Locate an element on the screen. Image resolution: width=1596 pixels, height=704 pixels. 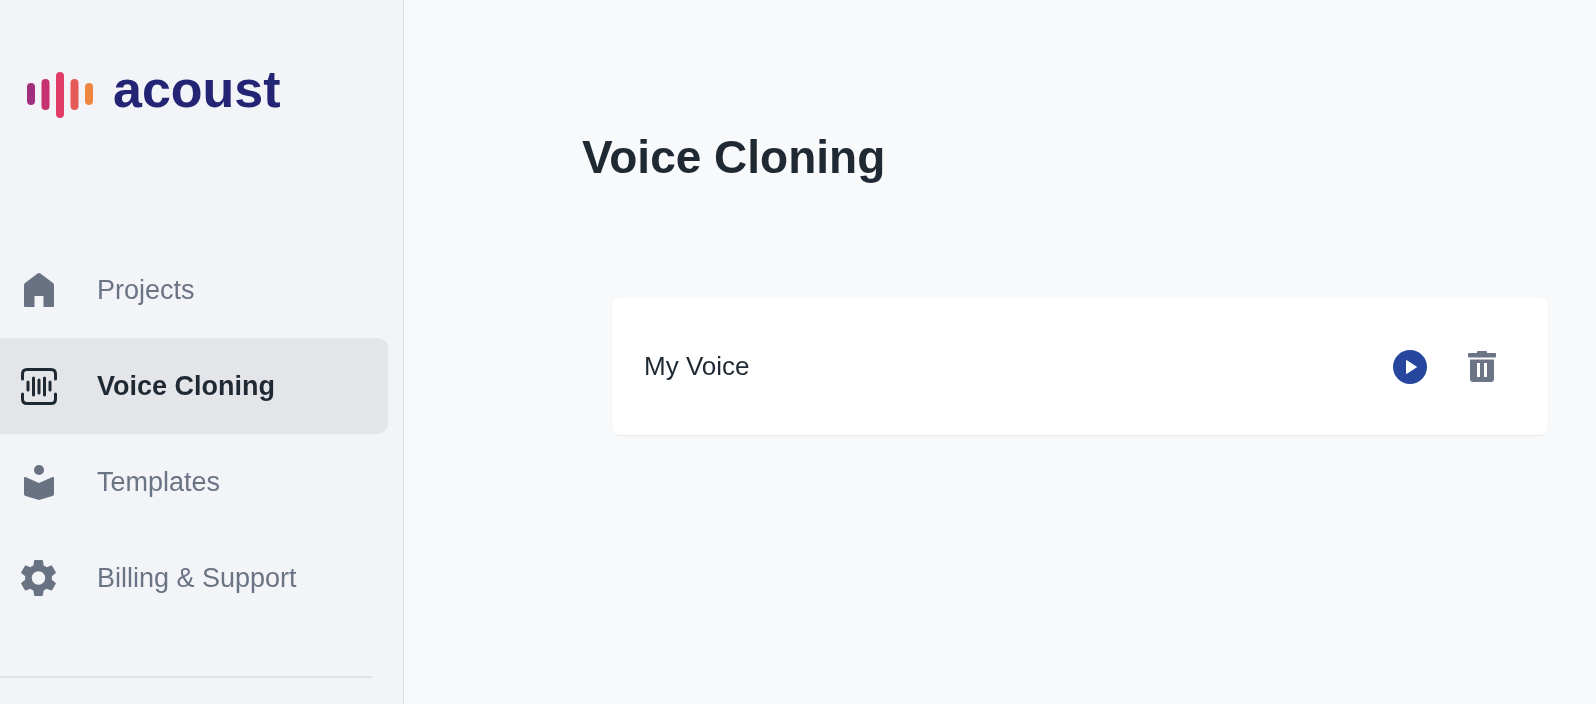
home-icon is located at coordinates (38, 290).